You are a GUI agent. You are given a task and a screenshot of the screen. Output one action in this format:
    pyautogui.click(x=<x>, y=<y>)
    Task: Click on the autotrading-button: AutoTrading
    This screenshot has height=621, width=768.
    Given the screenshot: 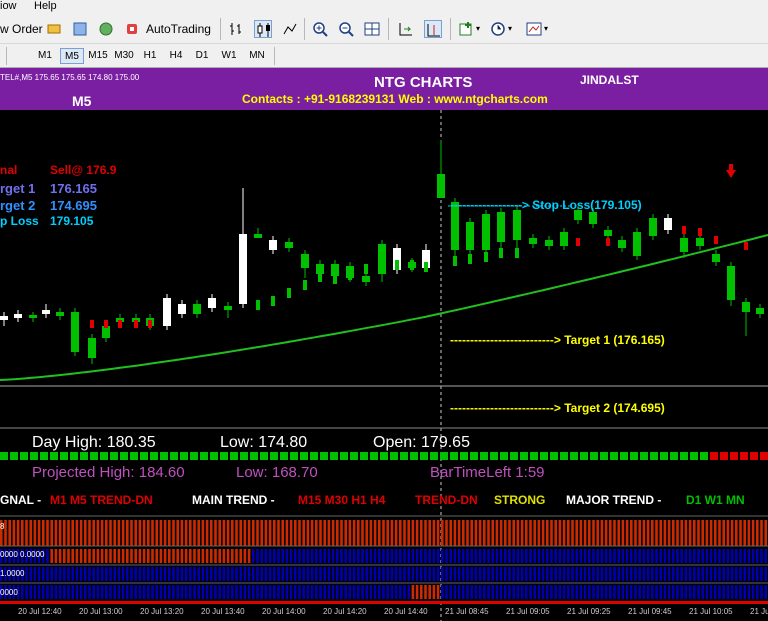 What is the action you would take?
    pyautogui.click(x=178, y=29)
    